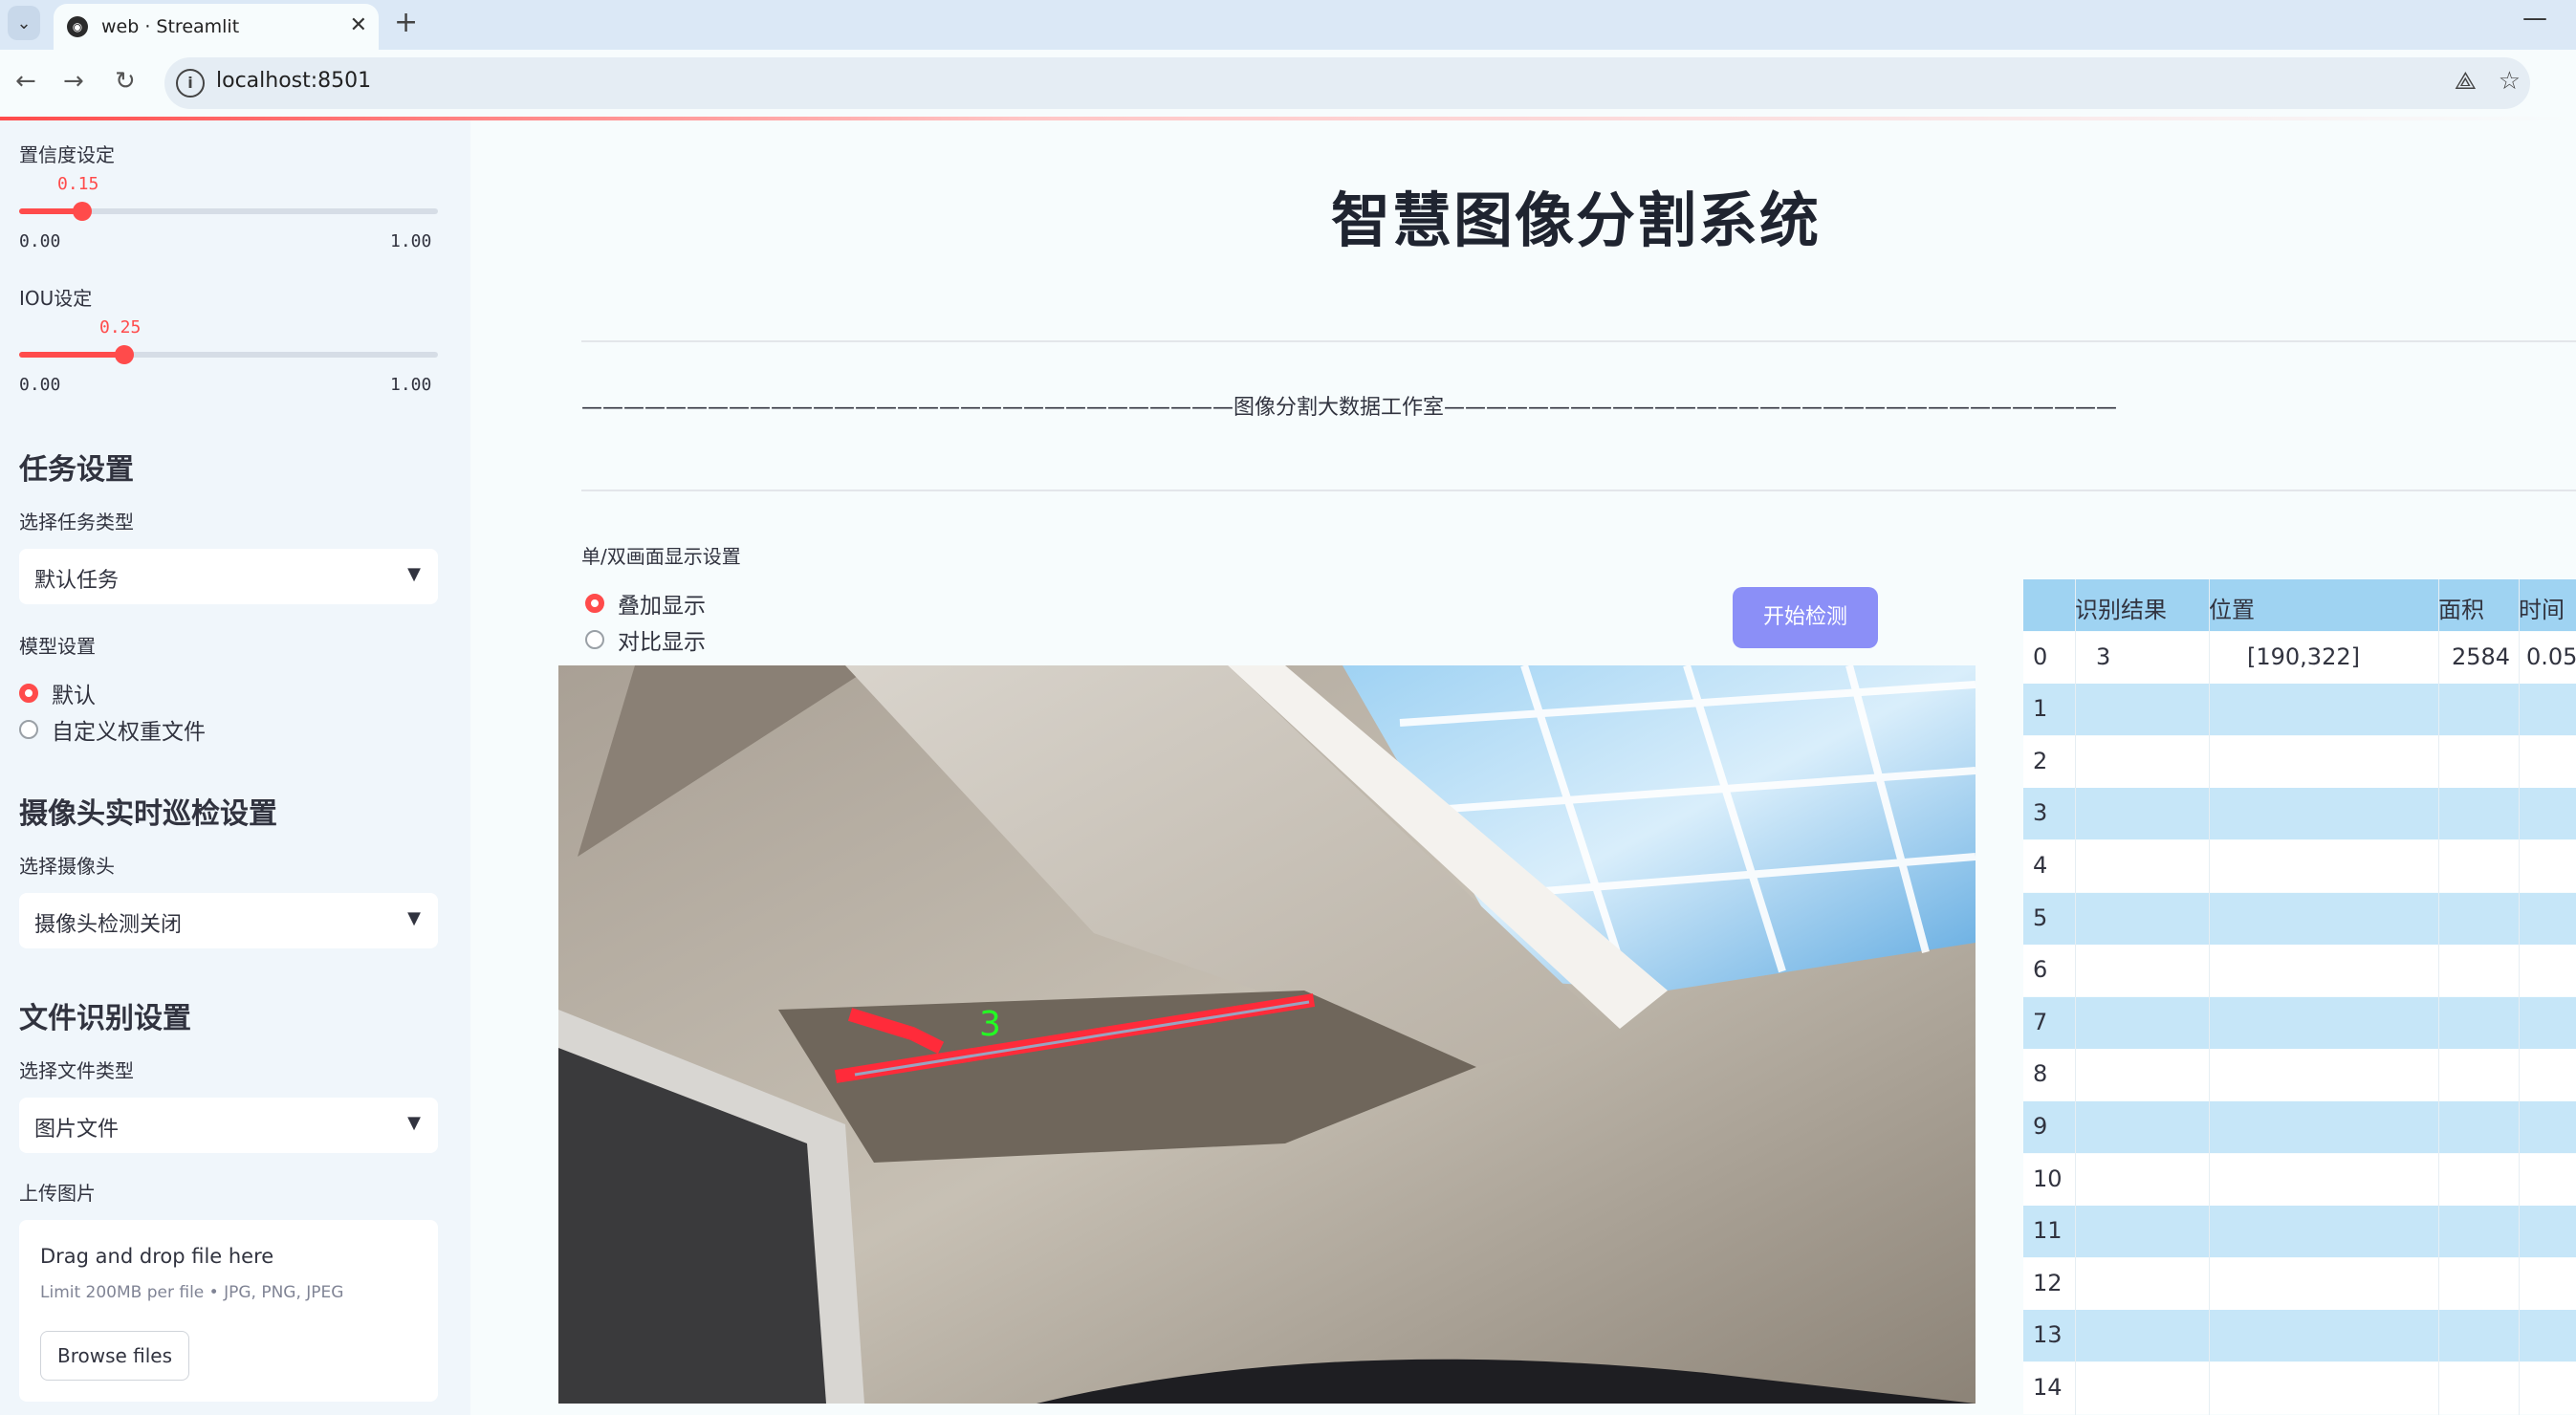 The width and height of the screenshot is (2576, 1415). What do you see at coordinates (2040, 1126) in the screenshot?
I see `row-index: 9` at bounding box center [2040, 1126].